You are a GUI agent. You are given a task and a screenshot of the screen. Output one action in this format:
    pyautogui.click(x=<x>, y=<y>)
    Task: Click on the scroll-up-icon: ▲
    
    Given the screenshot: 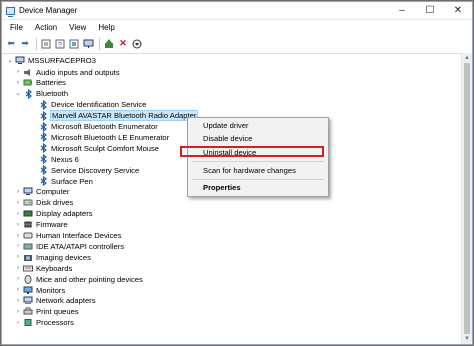 What is the action you would take?
    pyautogui.click(x=467, y=58)
    